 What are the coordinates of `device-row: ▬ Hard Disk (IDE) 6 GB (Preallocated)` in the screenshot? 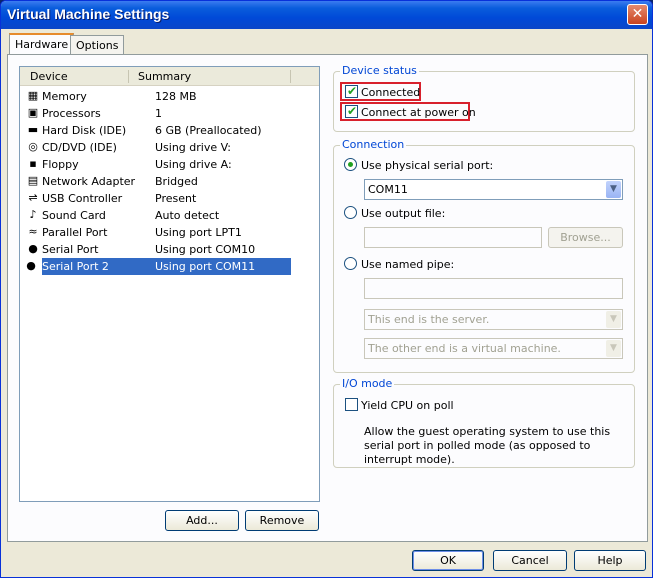 It's located at (157, 130).